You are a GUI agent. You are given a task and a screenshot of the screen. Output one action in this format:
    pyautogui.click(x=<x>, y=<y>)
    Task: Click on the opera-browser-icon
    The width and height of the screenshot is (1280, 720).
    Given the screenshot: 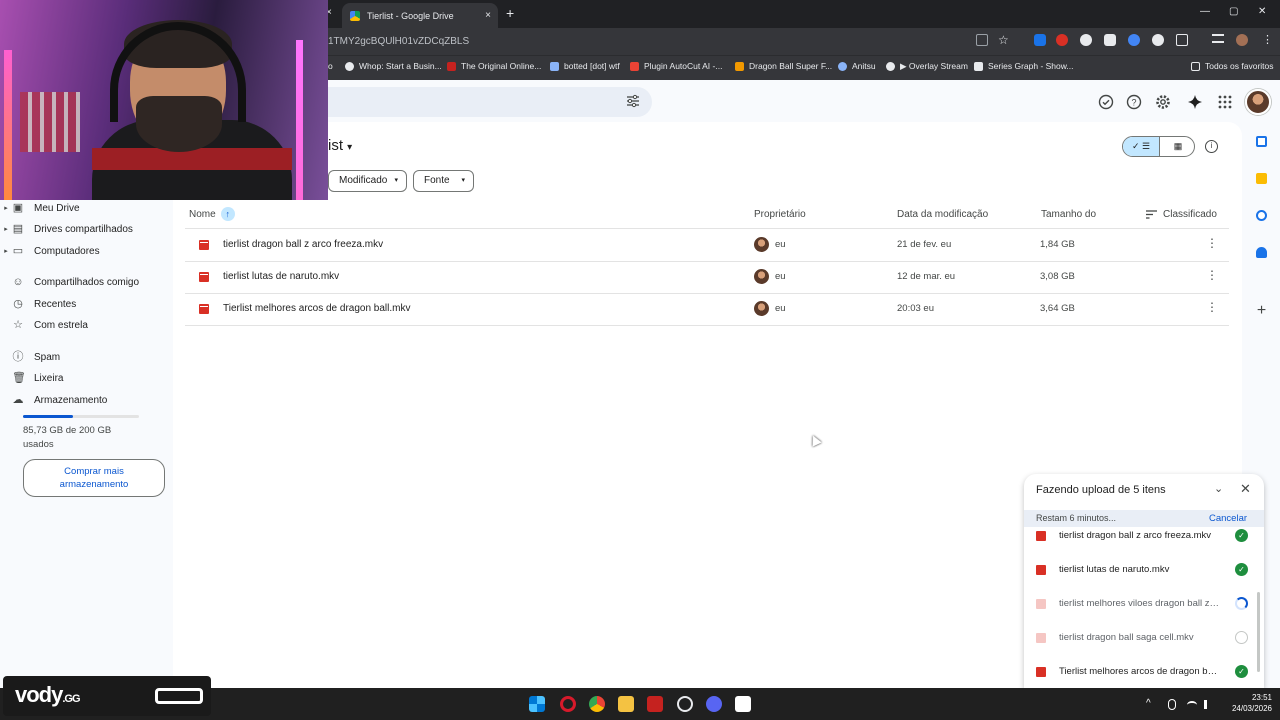 What is the action you would take?
    pyautogui.click(x=568, y=704)
    